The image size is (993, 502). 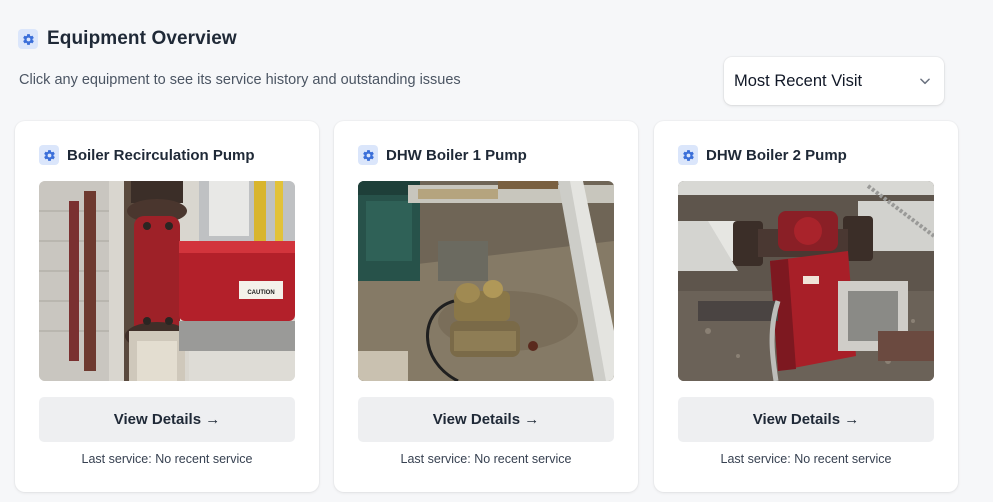 I want to click on equipment-photo: CAUTION, so click(x=167, y=281).